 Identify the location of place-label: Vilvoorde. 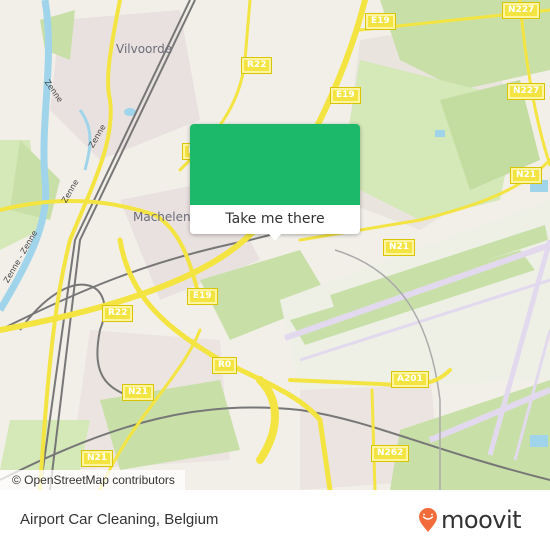
(144, 49).